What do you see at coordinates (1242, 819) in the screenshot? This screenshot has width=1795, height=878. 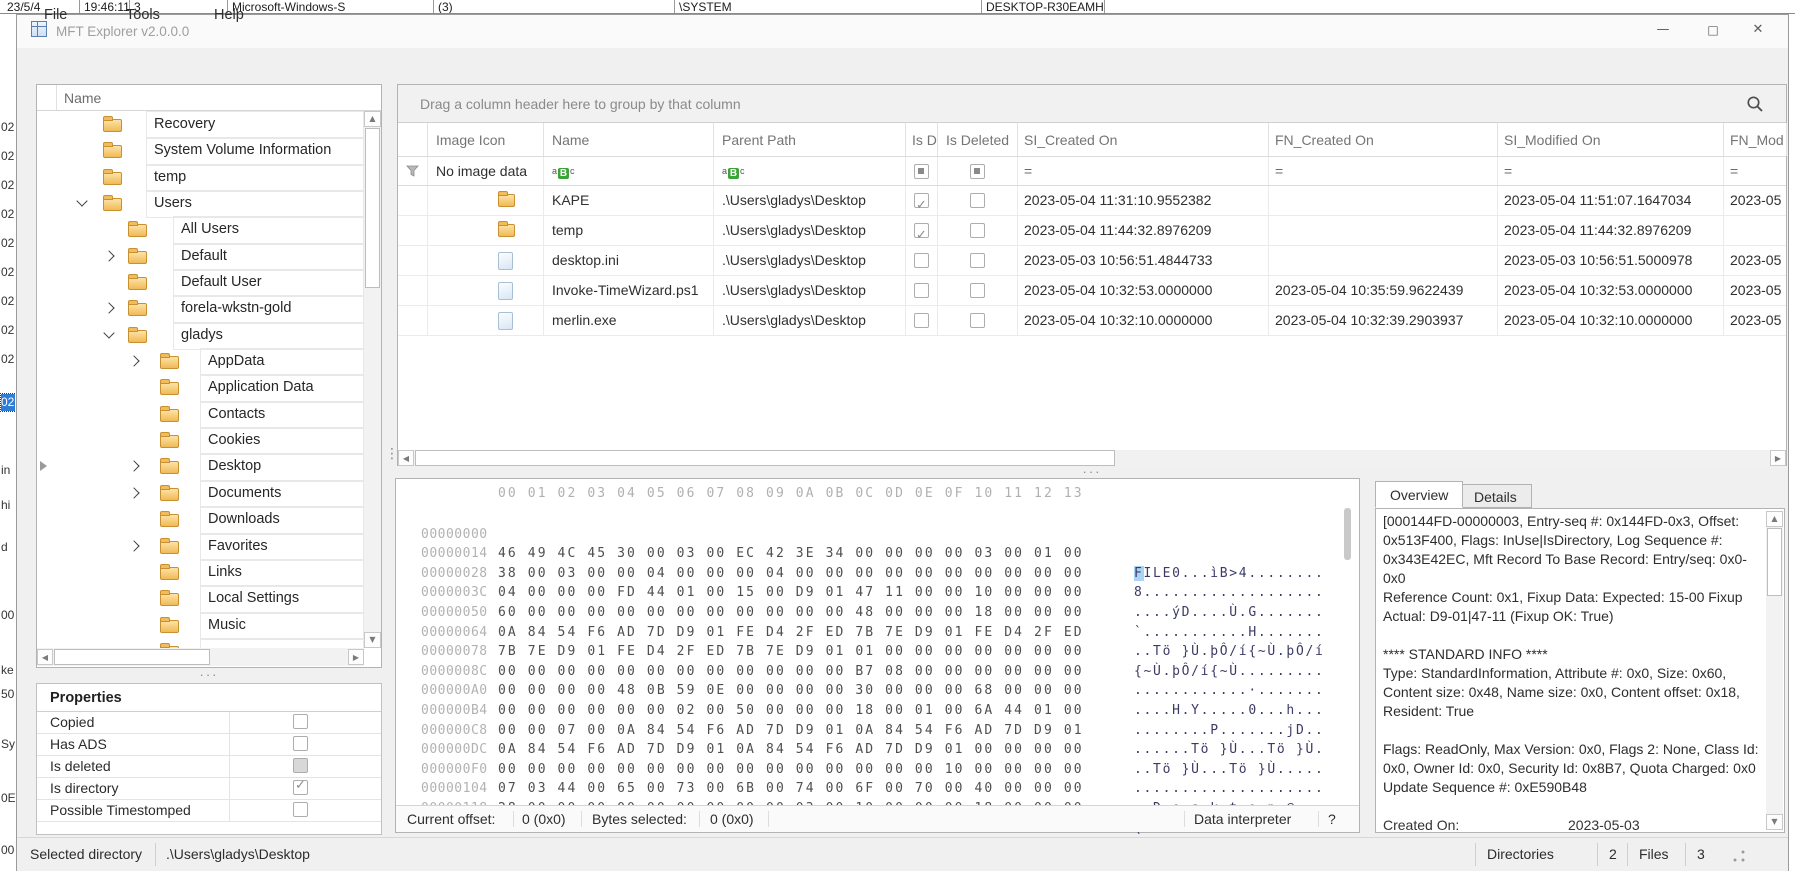 I see `data-interpreter-button: Data interpreter` at bounding box center [1242, 819].